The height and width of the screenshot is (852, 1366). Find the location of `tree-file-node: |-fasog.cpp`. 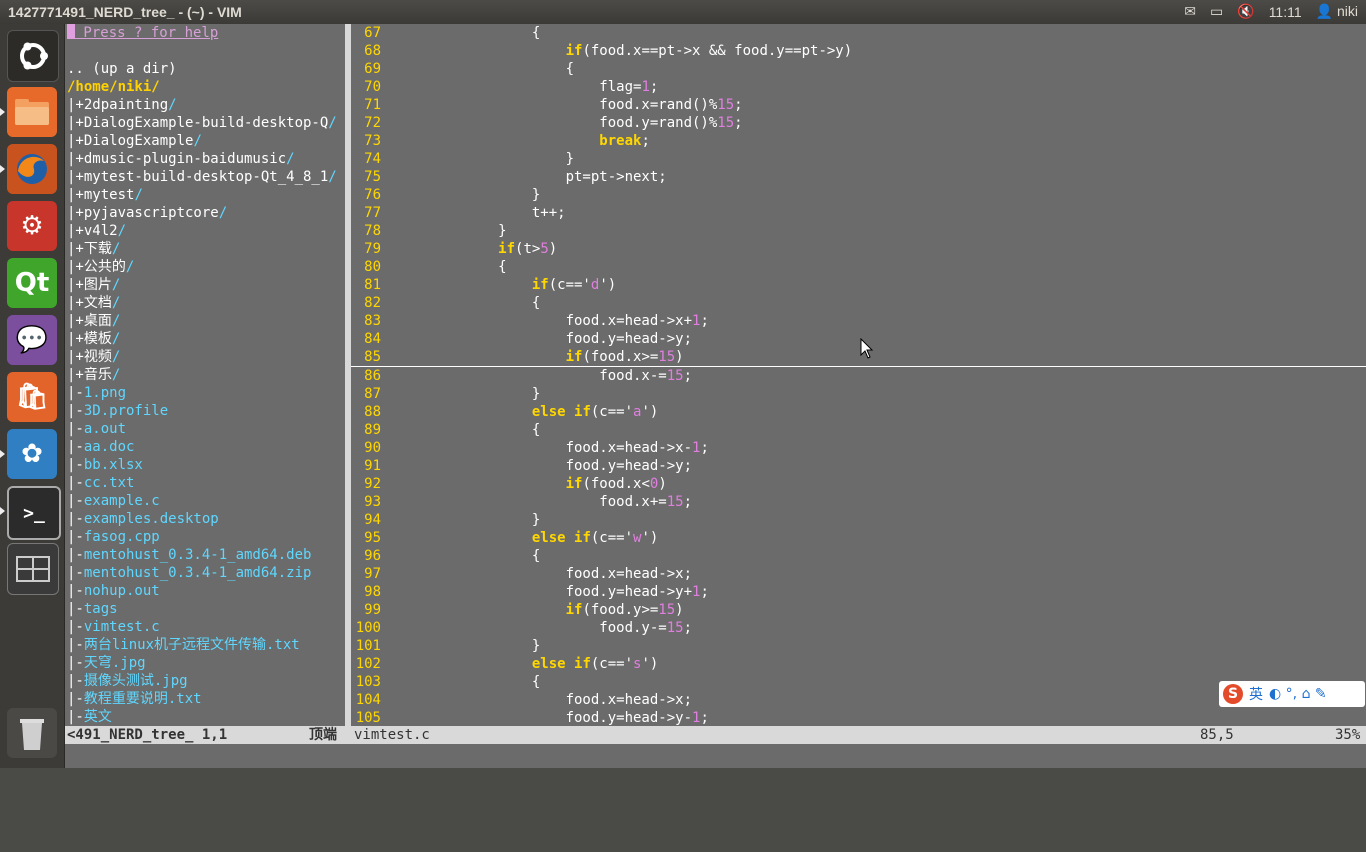

tree-file-node: |-fasog.cpp is located at coordinates (205, 537).